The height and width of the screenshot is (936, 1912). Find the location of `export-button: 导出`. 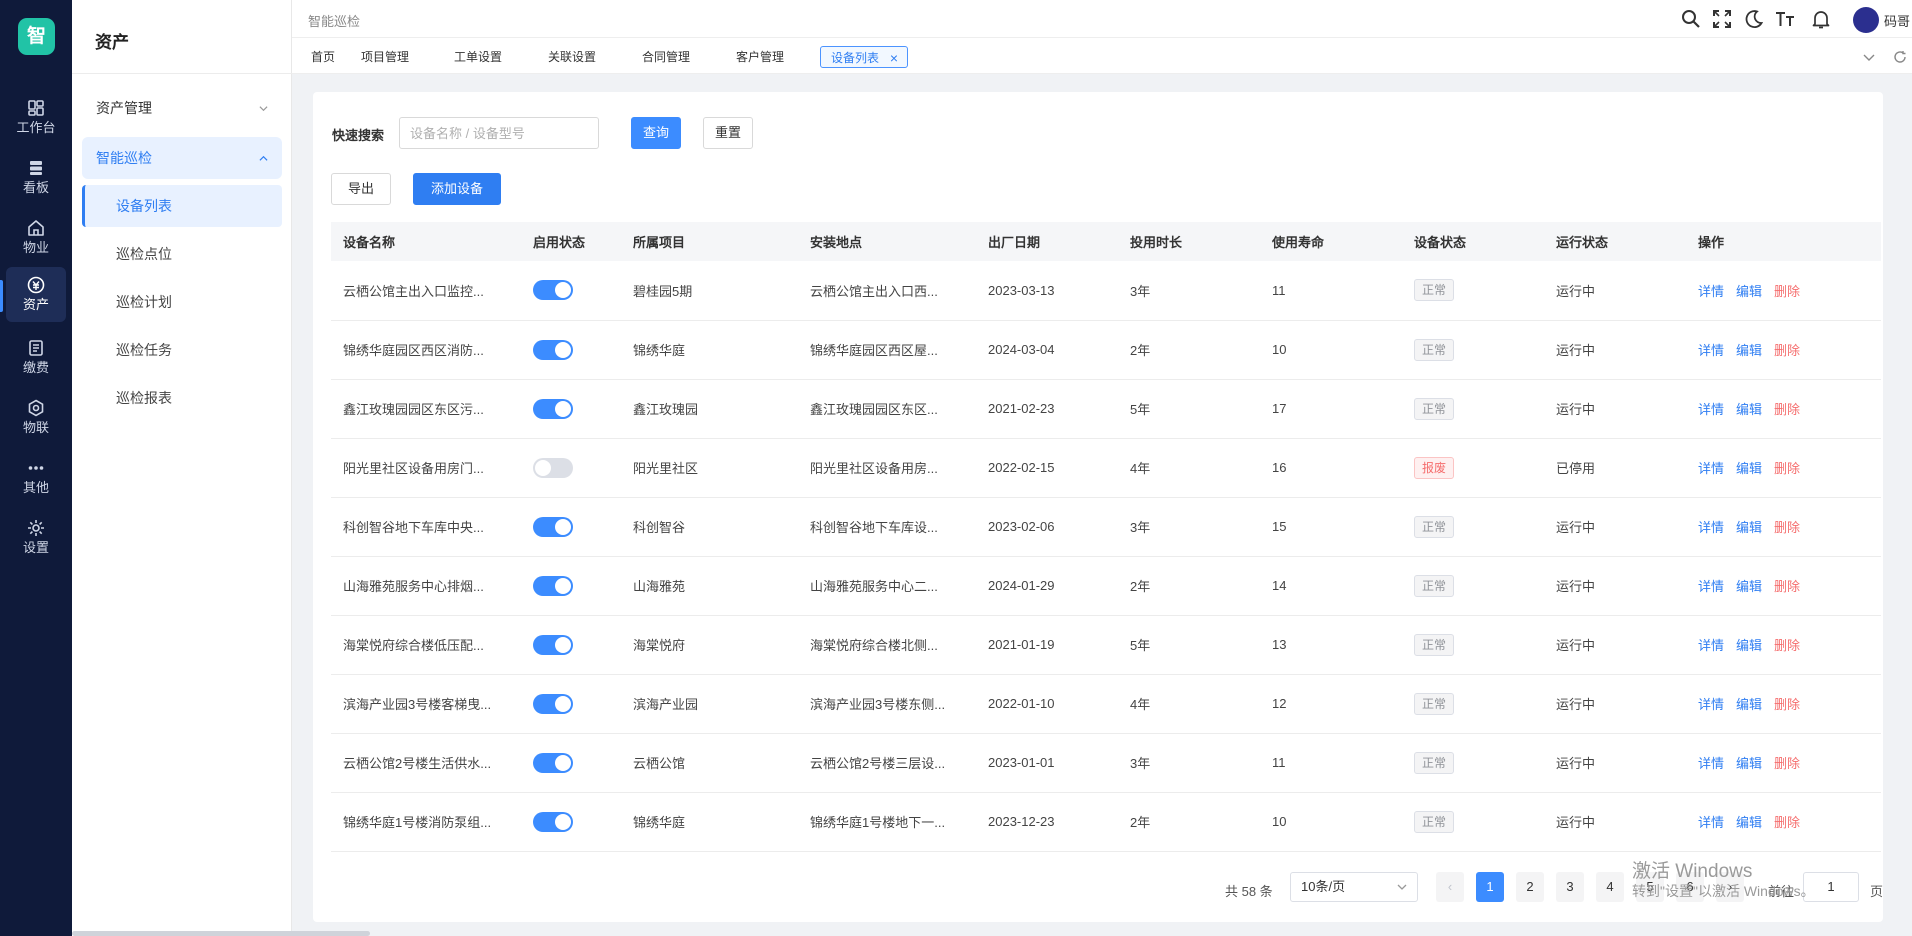

export-button: 导出 is located at coordinates (361, 189).